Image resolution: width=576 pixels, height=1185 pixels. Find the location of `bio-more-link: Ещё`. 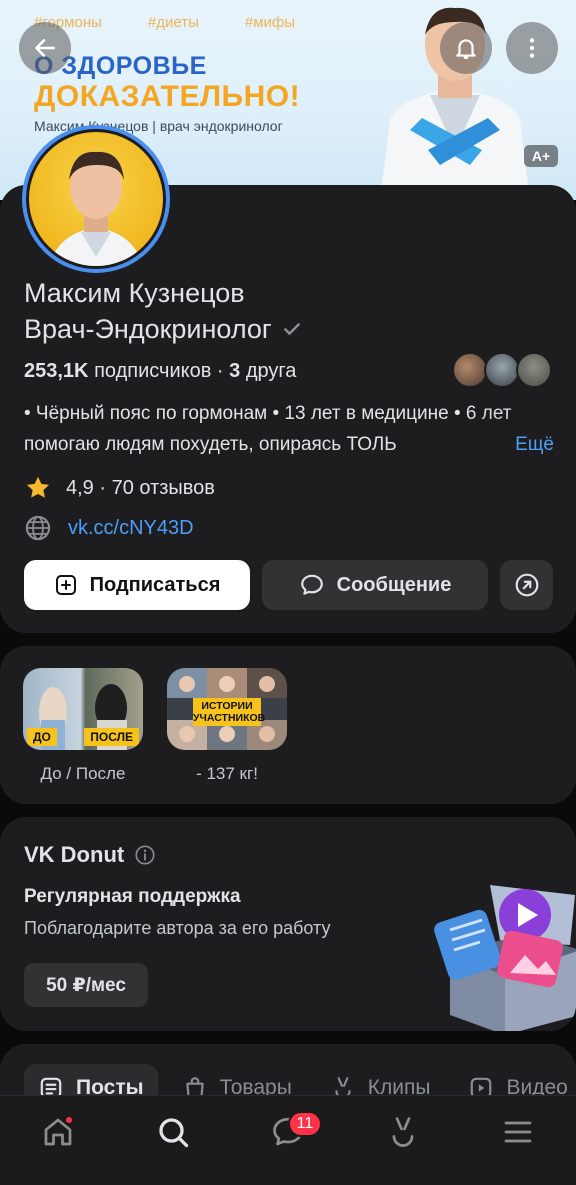

bio-more-link: Ещё is located at coordinates (531, 444).